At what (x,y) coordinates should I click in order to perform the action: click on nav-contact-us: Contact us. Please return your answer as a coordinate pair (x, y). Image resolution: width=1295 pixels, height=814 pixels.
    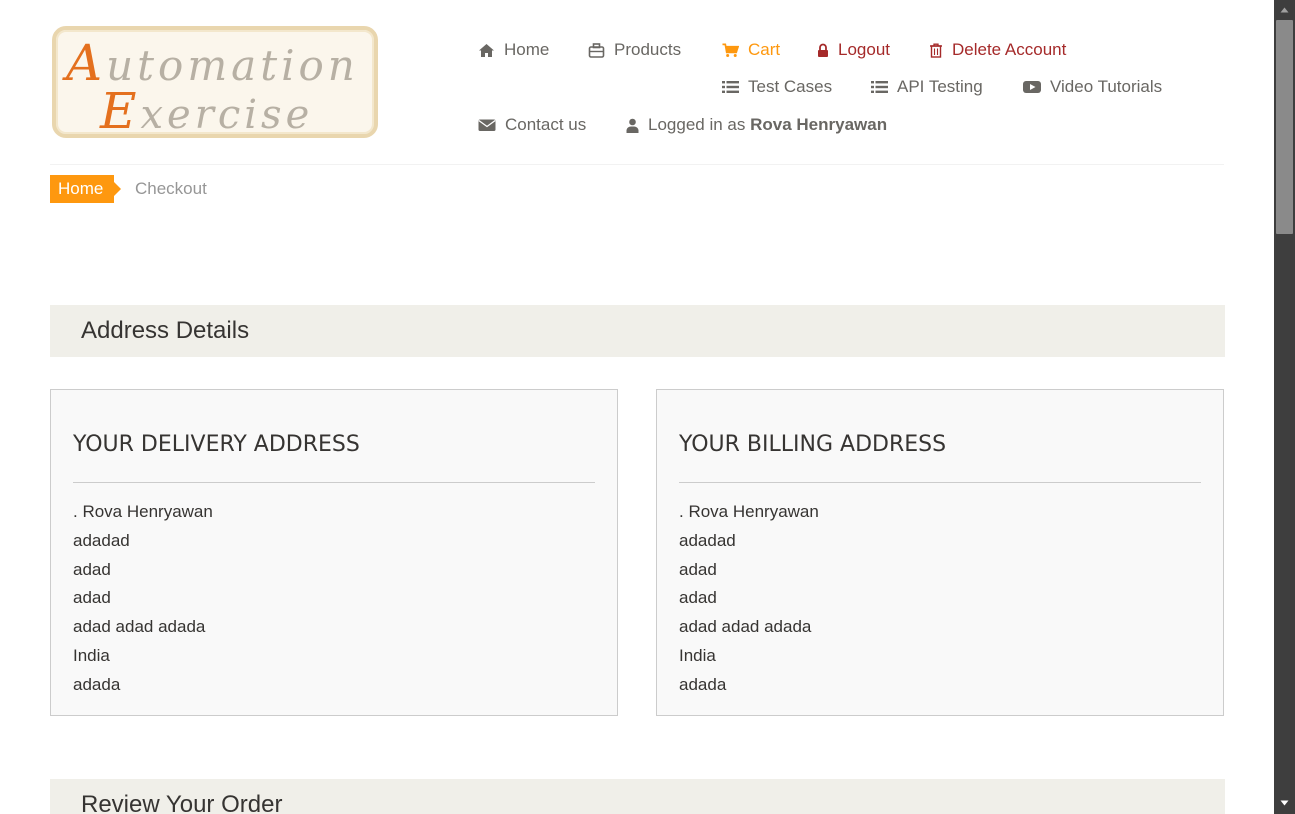
    Looking at the image, I should click on (532, 125).